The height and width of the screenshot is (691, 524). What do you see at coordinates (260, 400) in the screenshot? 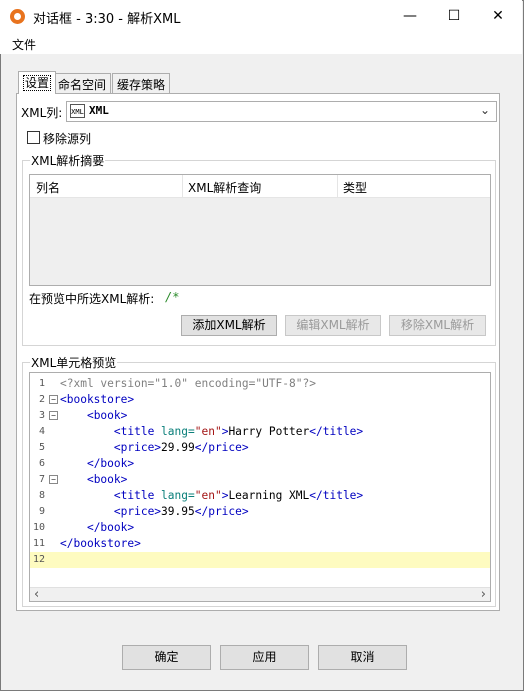
I see `code-line: 2− <bookstore>` at bounding box center [260, 400].